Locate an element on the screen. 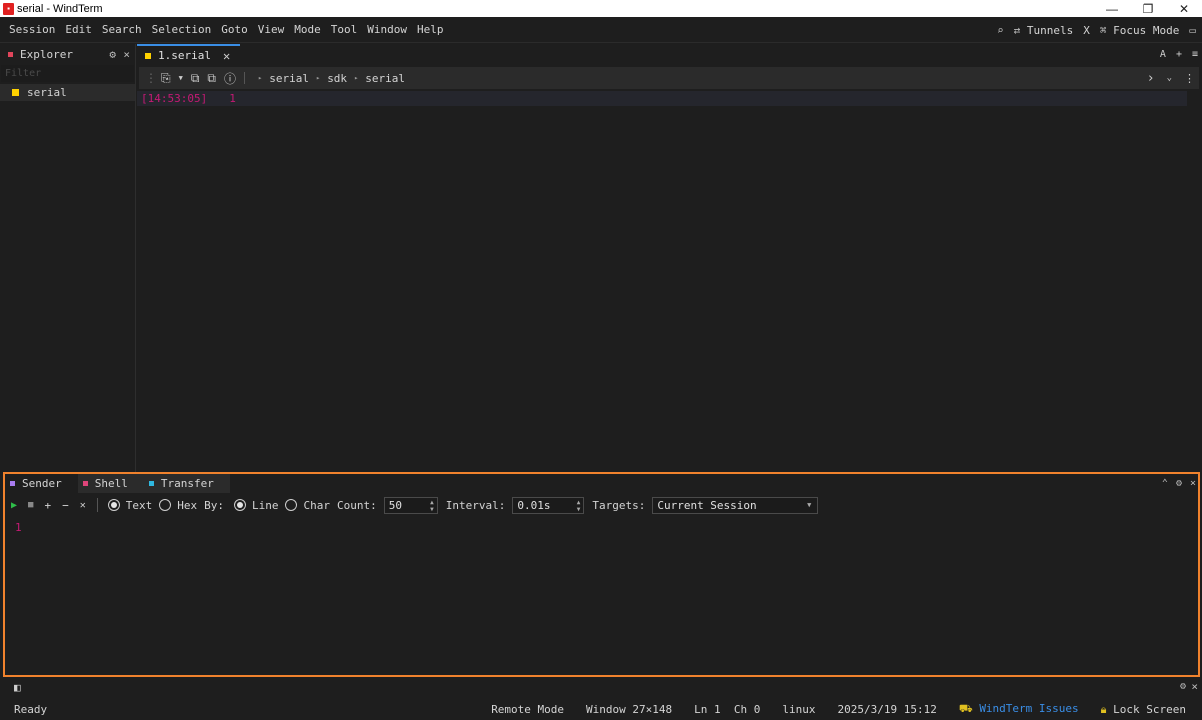 This screenshot has height=720, width=1202. terminal-timestamp: [14:53:05] is located at coordinates (174, 98).